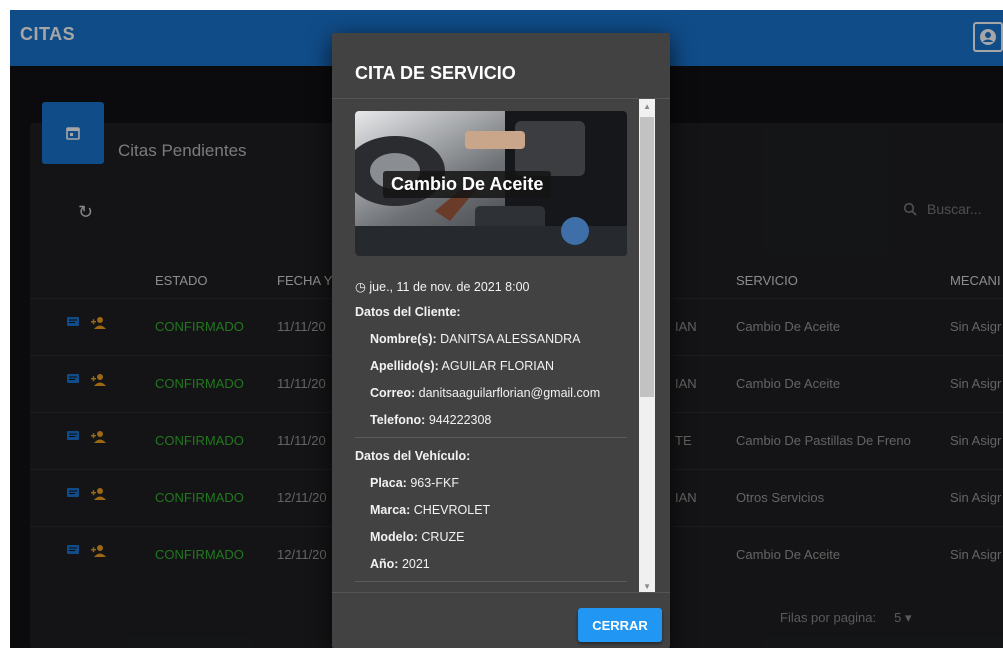 This screenshot has width=1003, height=648. I want to click on service-image: Cambio De Aceite, so click(491, 183).